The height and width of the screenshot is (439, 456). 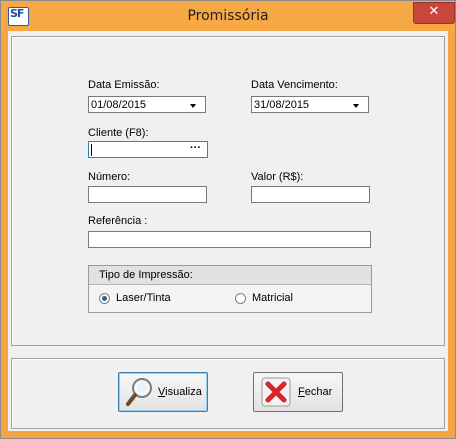 I want to click on lookup-ellipsis-button: ···, so click(x=195, y=148).